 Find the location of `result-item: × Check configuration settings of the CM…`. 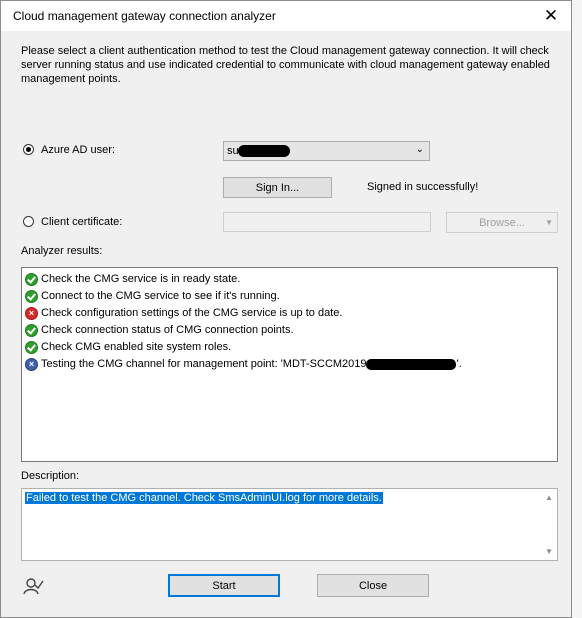

result-item: × Check configuration settings of the CM… is located at coordinates (183, 313).